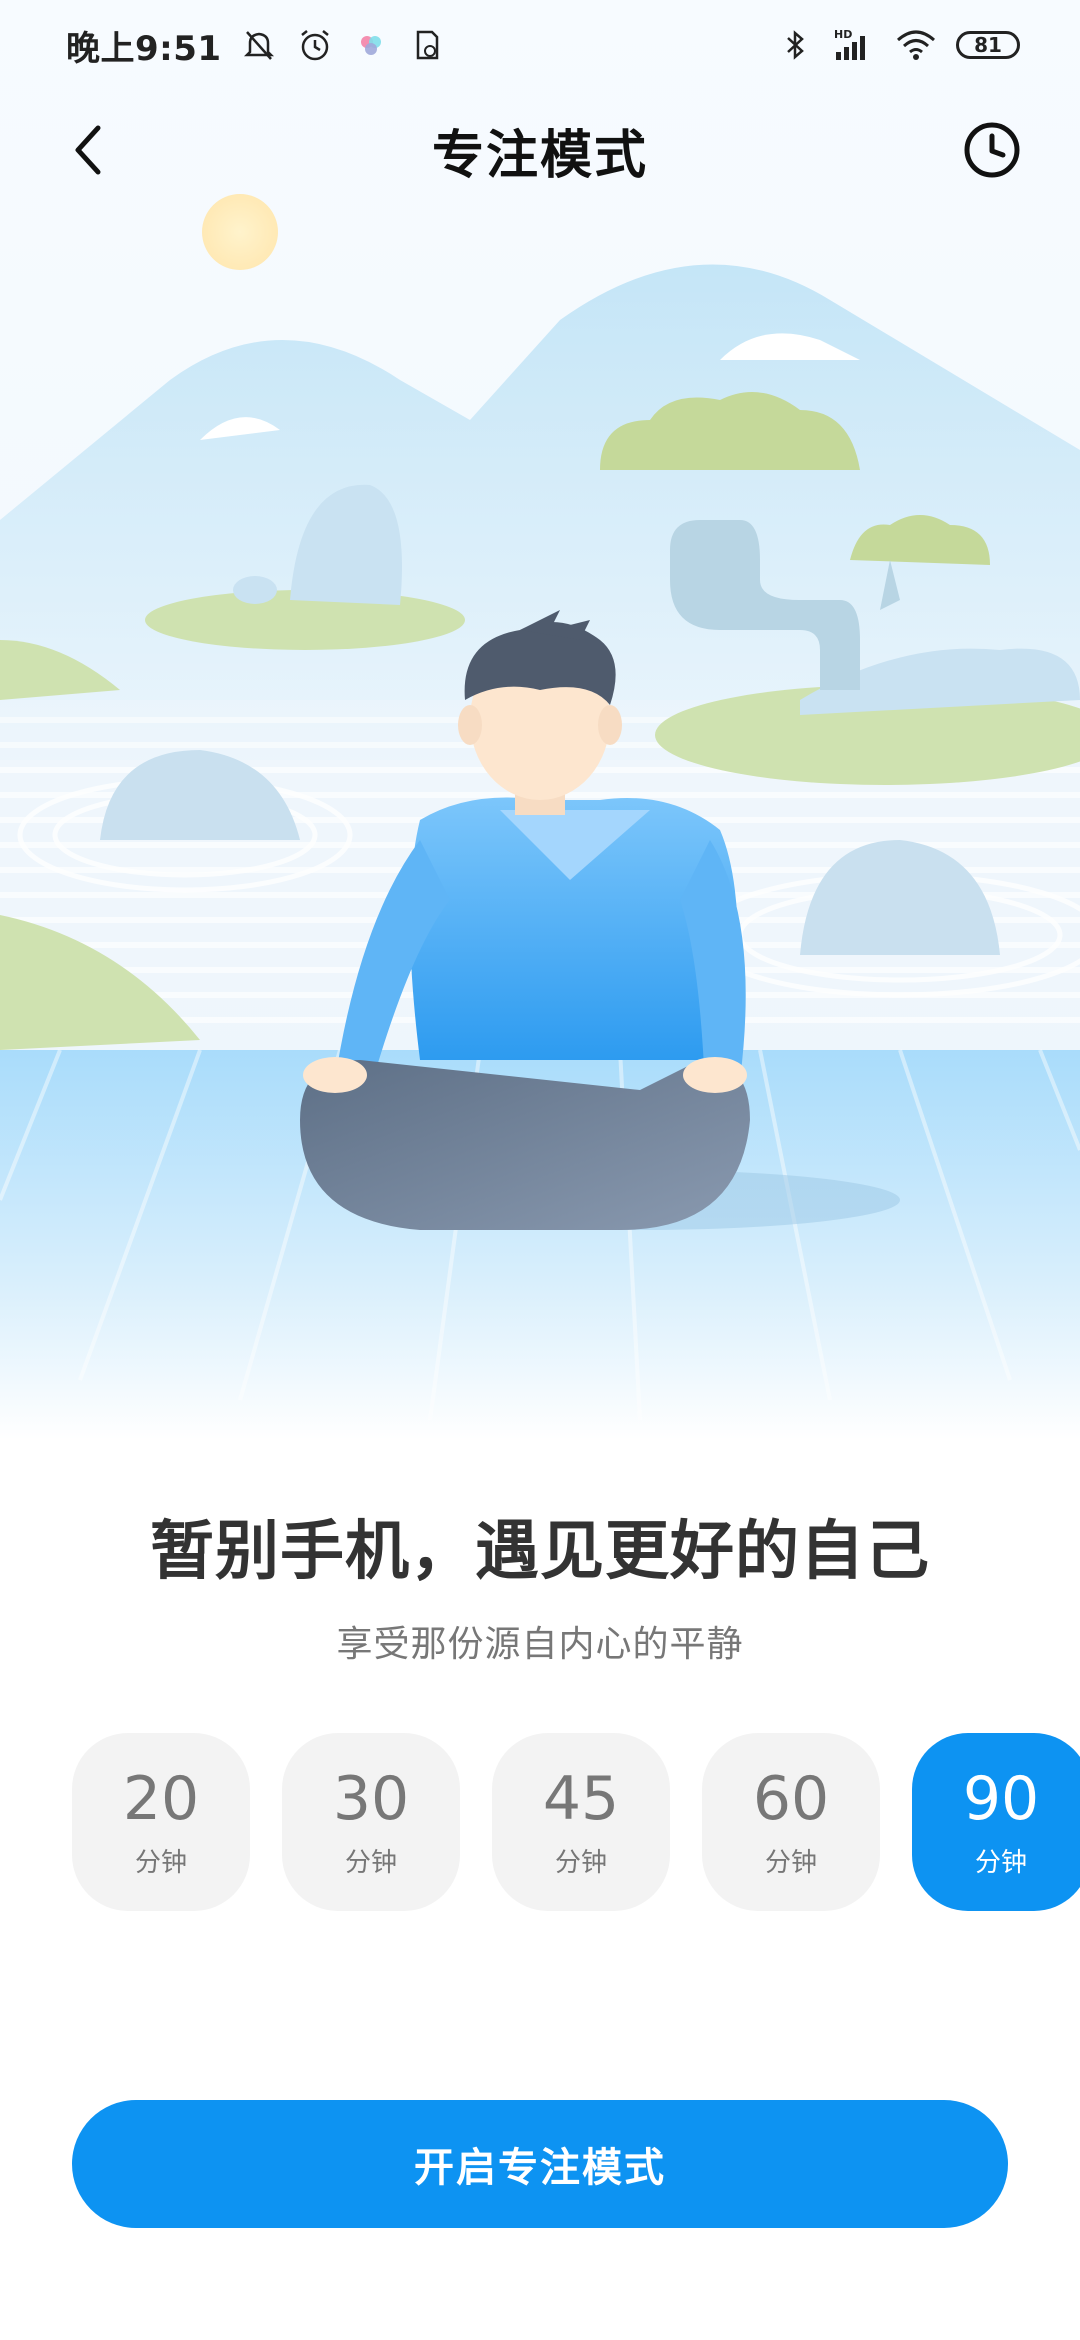 This screenshot has height=2340, width=1080. Describe the element at coordinates (916, 45) in the screenshot. I see `wifi-icon` at that location.